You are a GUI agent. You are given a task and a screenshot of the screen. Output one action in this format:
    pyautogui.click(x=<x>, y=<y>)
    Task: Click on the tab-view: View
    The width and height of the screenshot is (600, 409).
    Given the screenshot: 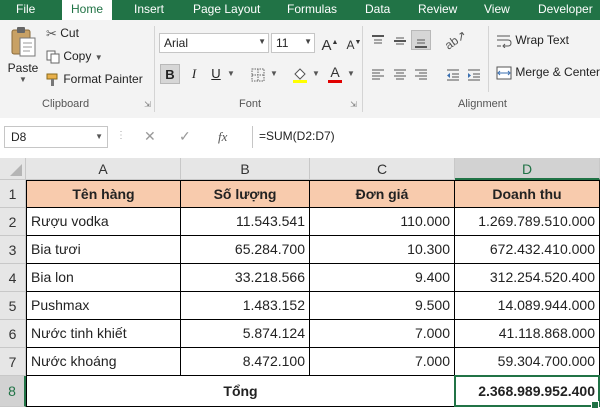 What is the action you would take?
    pyautogui.click(x=497, y=10)
    